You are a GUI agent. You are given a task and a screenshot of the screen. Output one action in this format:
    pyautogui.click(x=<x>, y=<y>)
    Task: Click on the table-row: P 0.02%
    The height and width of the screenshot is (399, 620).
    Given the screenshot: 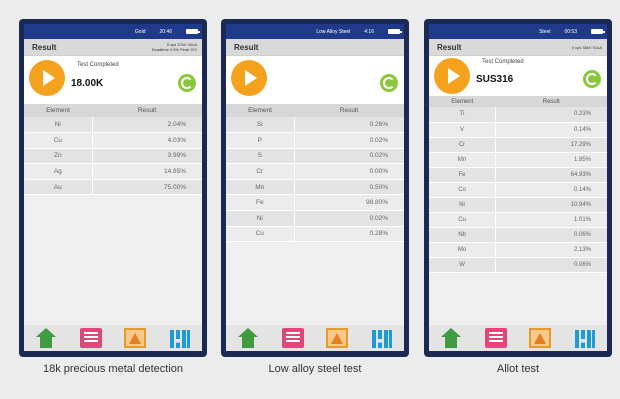 What is the action you would take?
    pyautogui.click(x=315, y=140)
    